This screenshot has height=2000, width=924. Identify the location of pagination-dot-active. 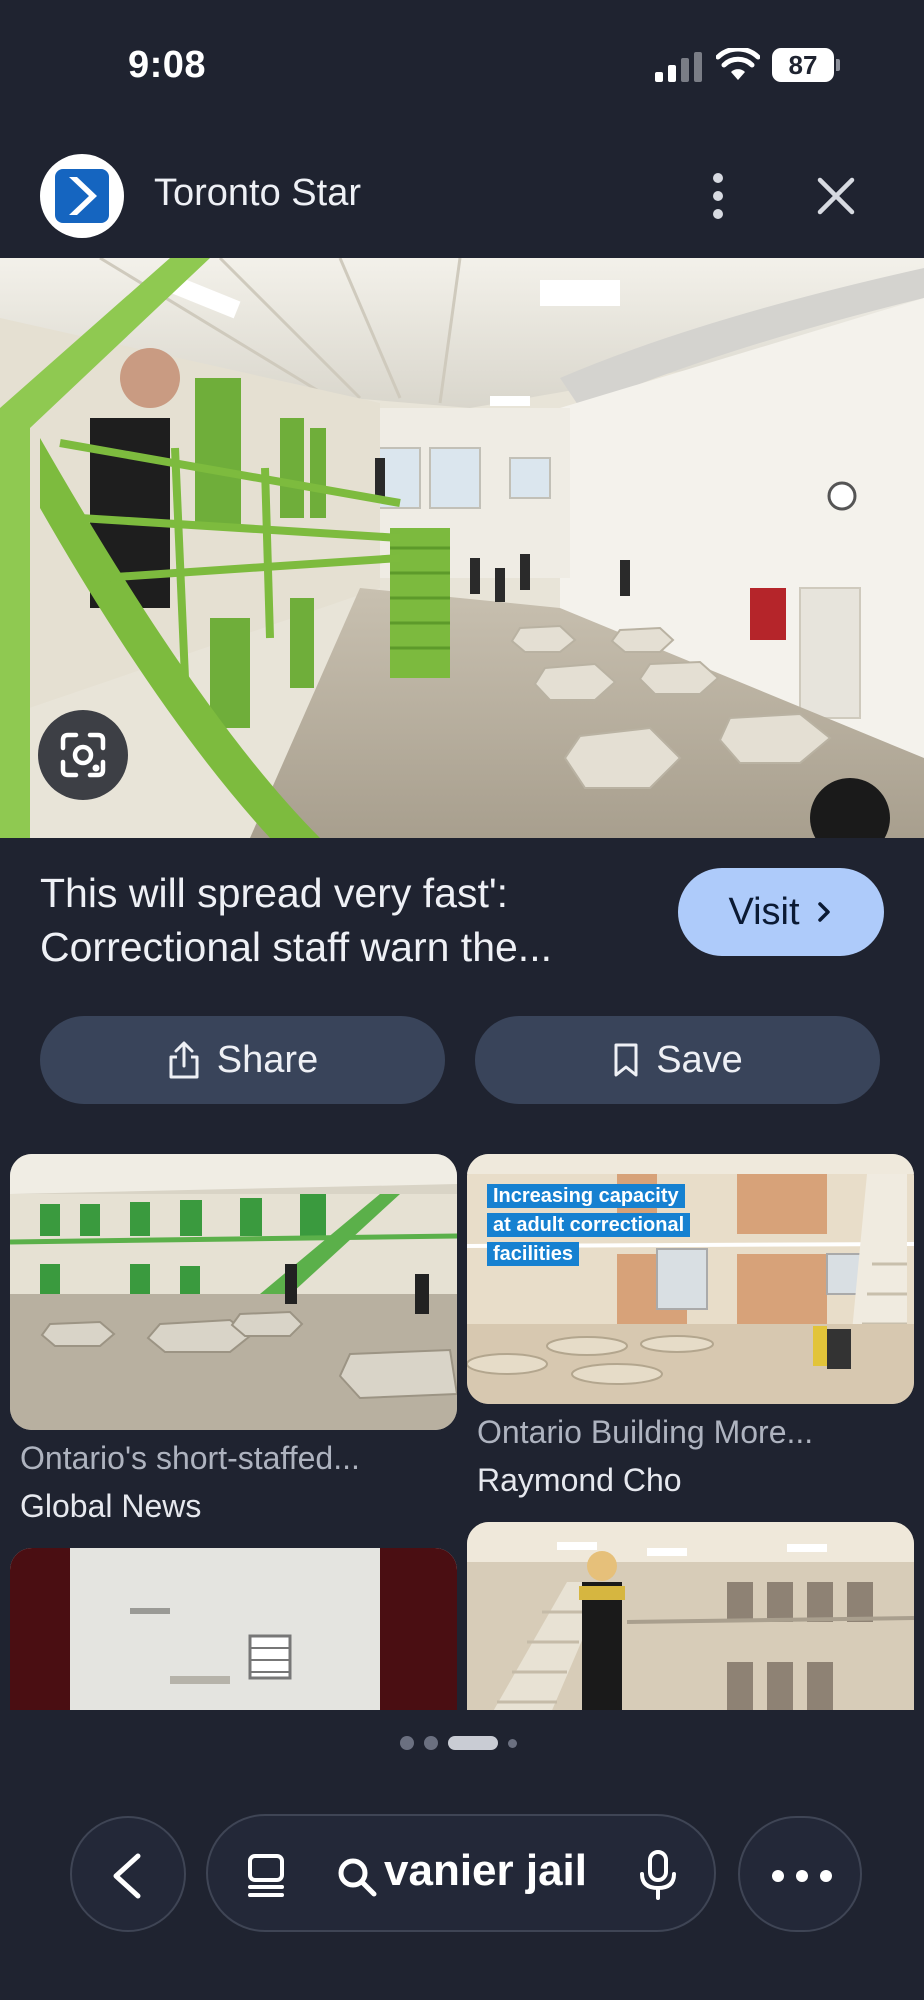
(473, 1743).